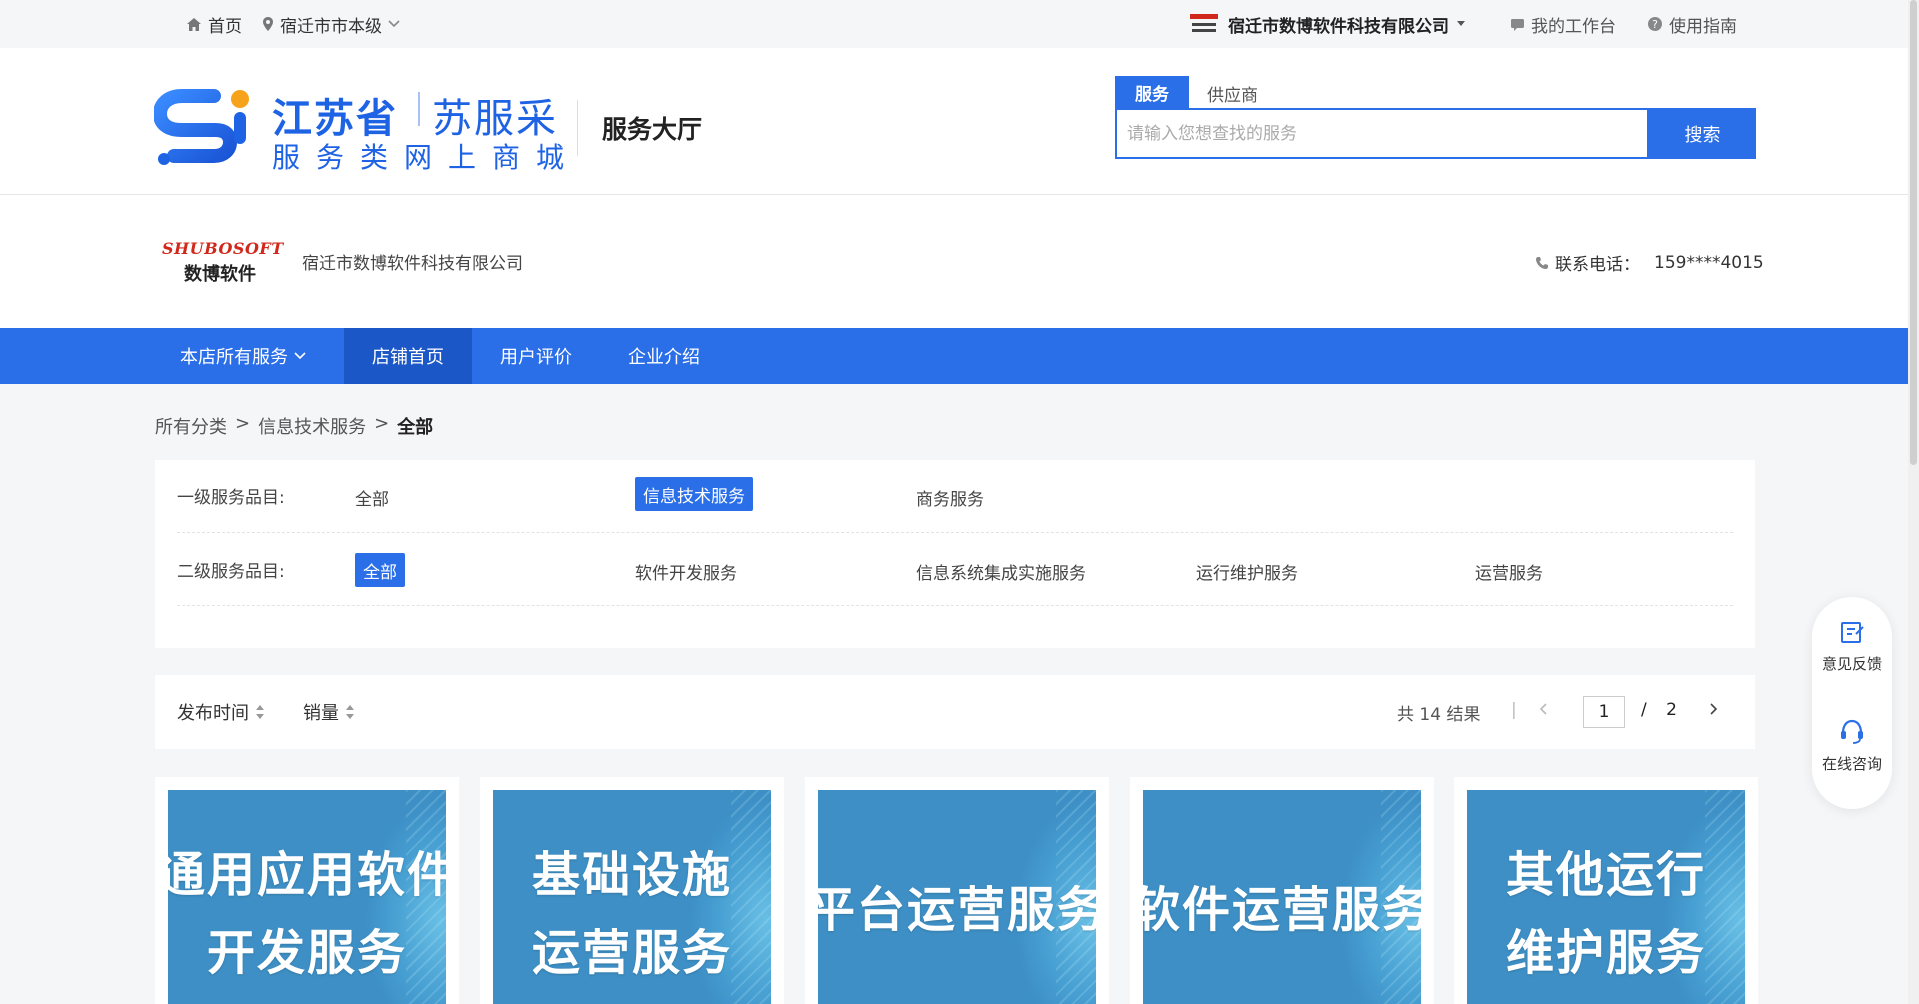  I want to click on nav-company-intro: 企业介绍, so click(664, 356).